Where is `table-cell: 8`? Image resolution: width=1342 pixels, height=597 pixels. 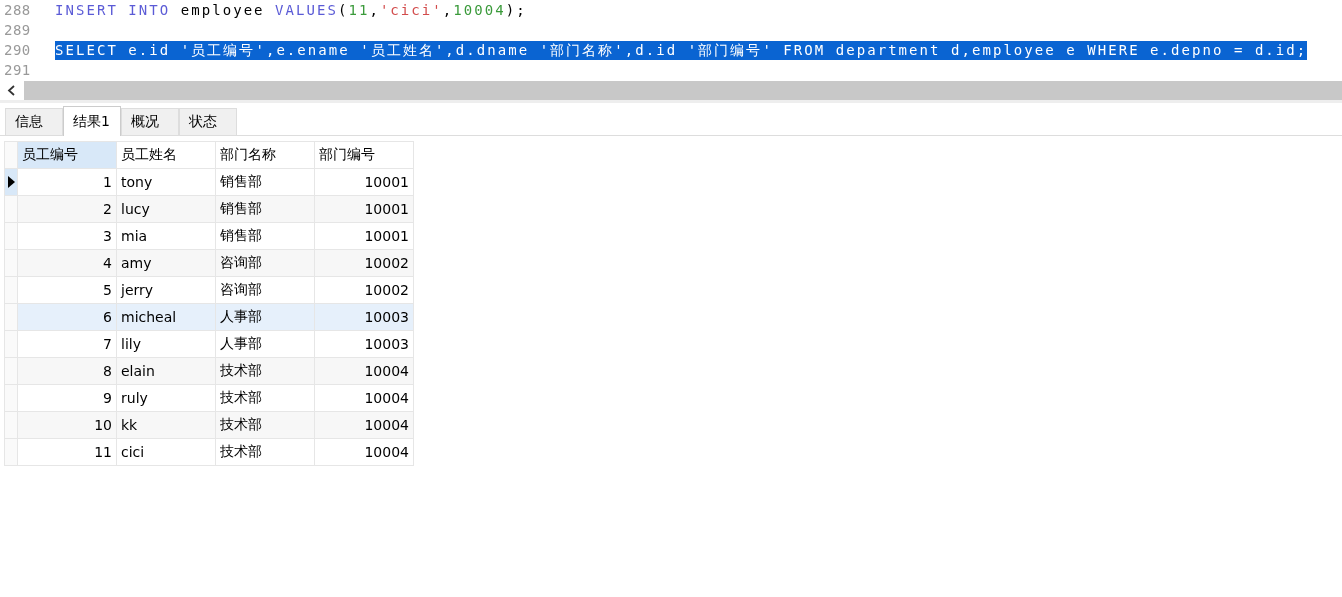 table-cell: 8 is located at coordinates (67, 371).